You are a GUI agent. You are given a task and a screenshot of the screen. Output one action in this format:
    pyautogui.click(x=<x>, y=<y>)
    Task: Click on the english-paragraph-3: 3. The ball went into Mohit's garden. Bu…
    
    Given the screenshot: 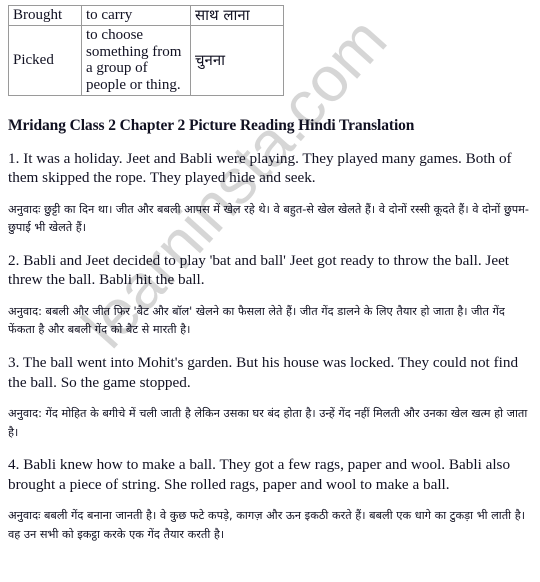 What is the action you would take?
    pyautogui.click(x=263, y=372)
    